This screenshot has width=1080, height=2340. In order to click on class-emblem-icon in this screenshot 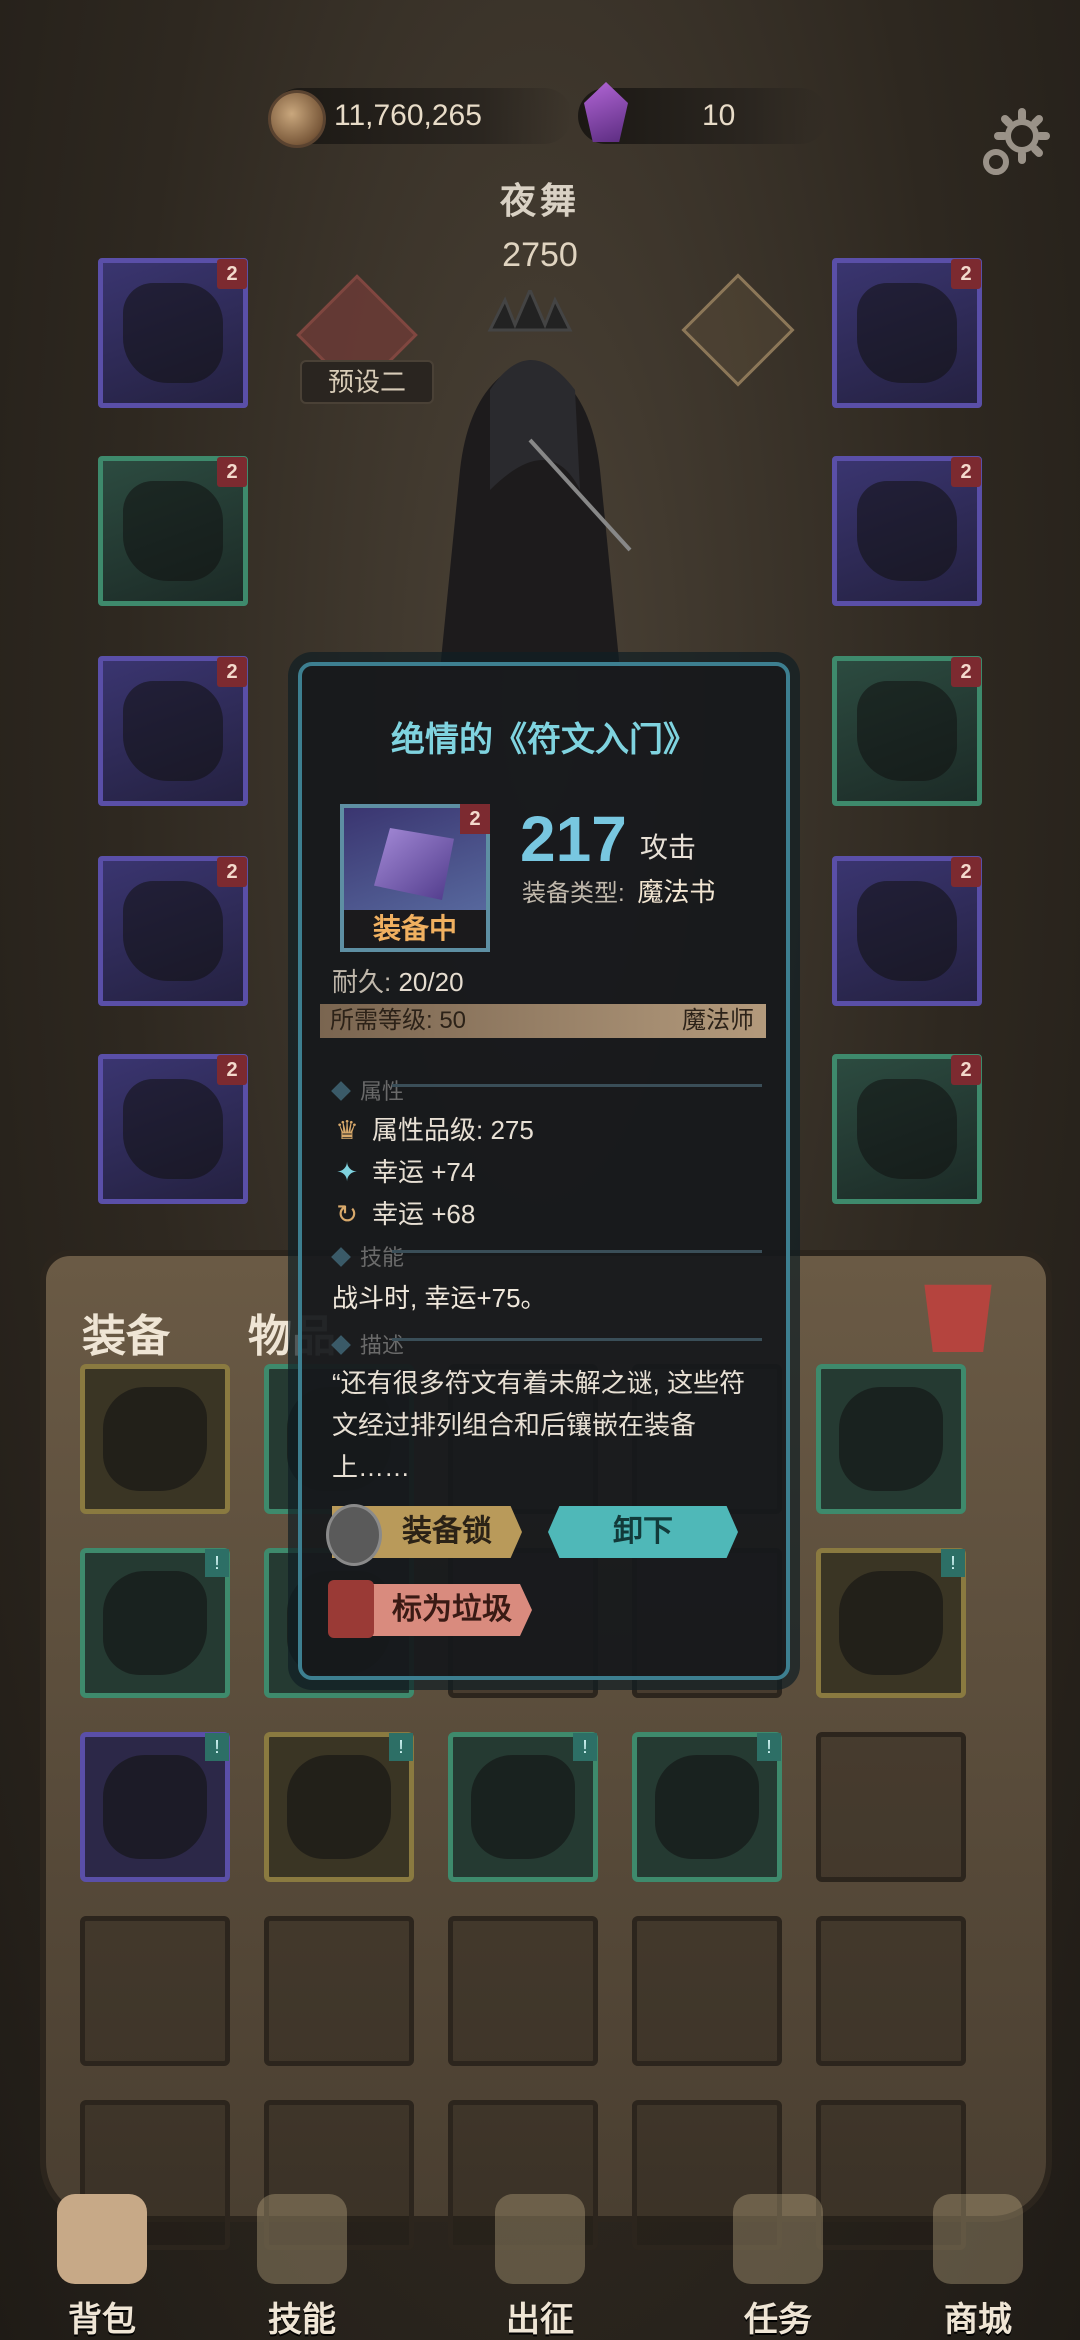, I will do `click(738, 330)`.